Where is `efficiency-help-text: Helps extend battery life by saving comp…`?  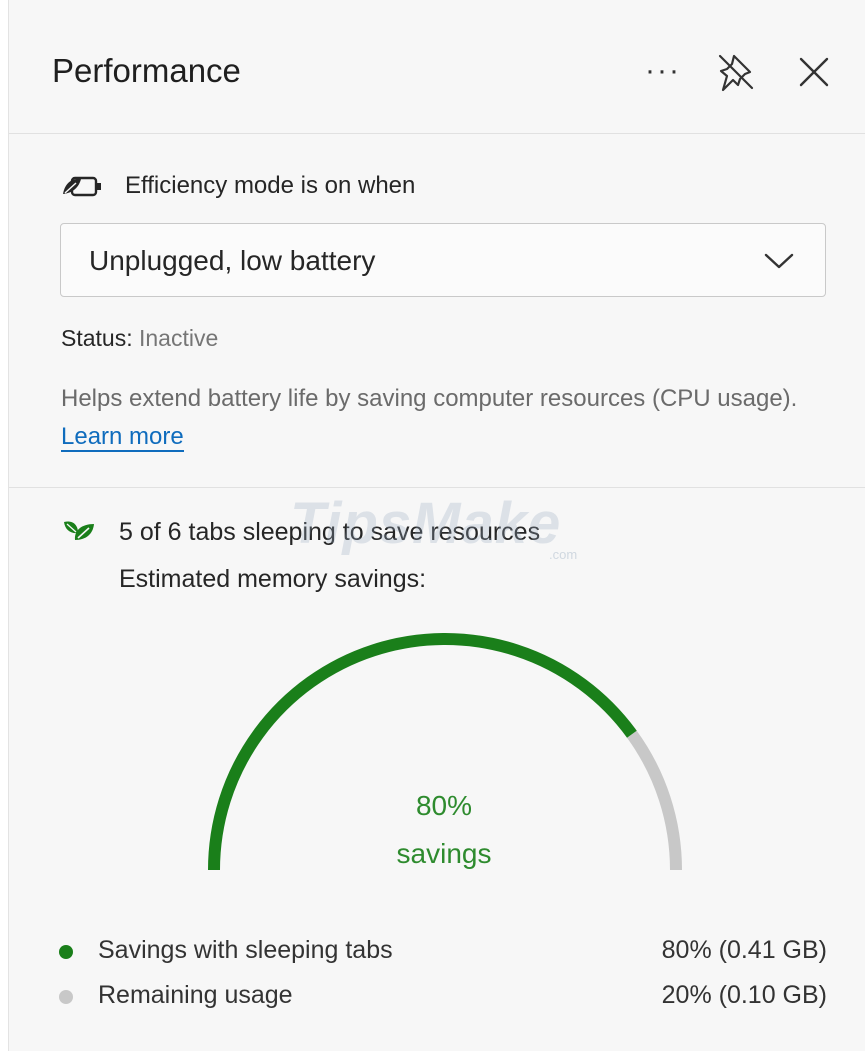 efficiency-help-text: Helps extend battery life by saving comp… is located at coordinates (448, 418).